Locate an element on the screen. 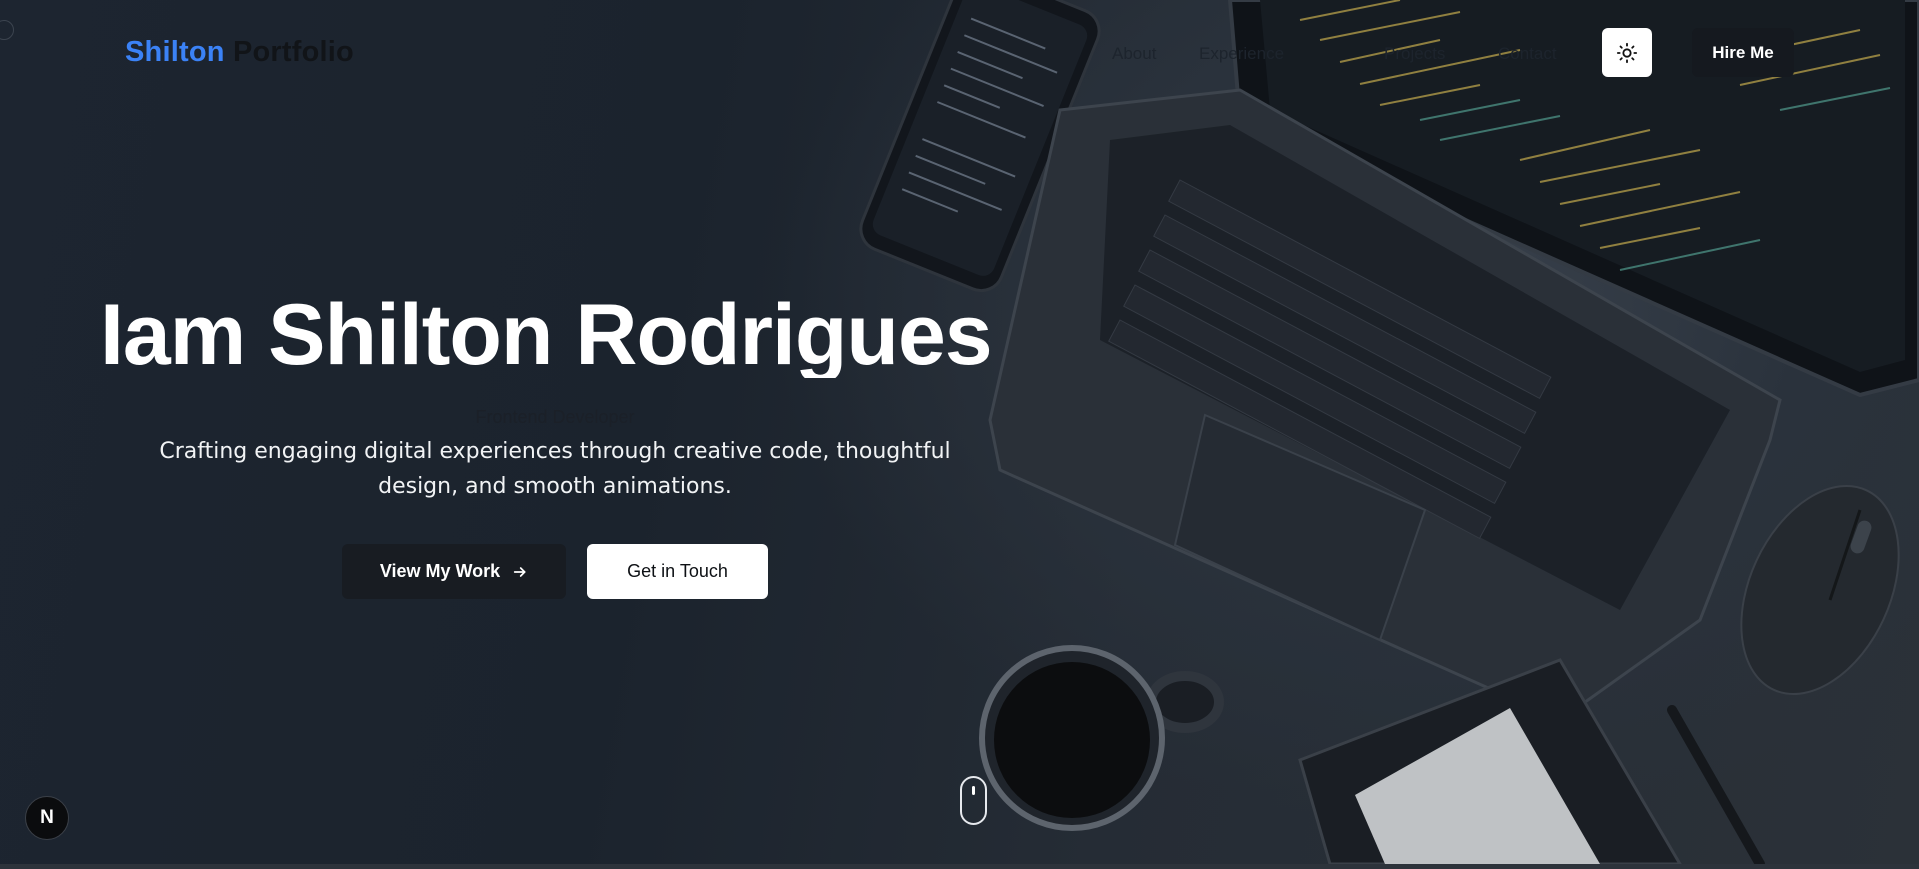 This screenshot has width=1919, height=869. theme-toggle-button is located at coordinates (1627, 52).